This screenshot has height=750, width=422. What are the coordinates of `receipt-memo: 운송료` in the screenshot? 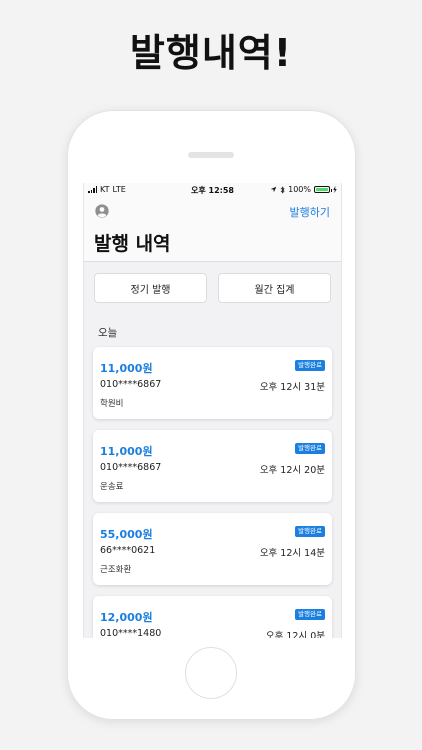 It's located at (112, 487).